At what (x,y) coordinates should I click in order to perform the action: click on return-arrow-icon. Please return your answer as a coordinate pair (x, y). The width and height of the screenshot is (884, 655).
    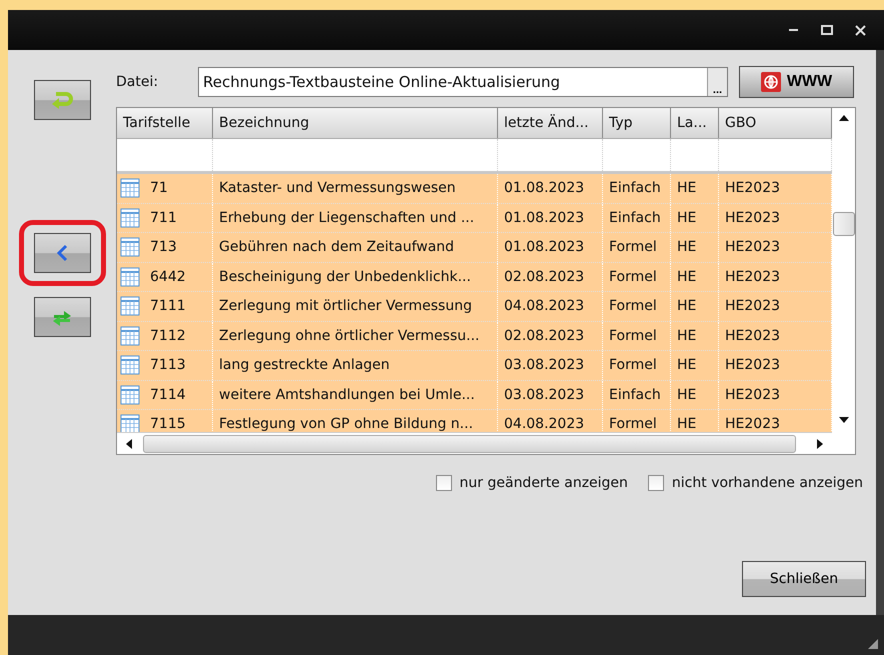
    Looking at the image, I should click on (62, 100).